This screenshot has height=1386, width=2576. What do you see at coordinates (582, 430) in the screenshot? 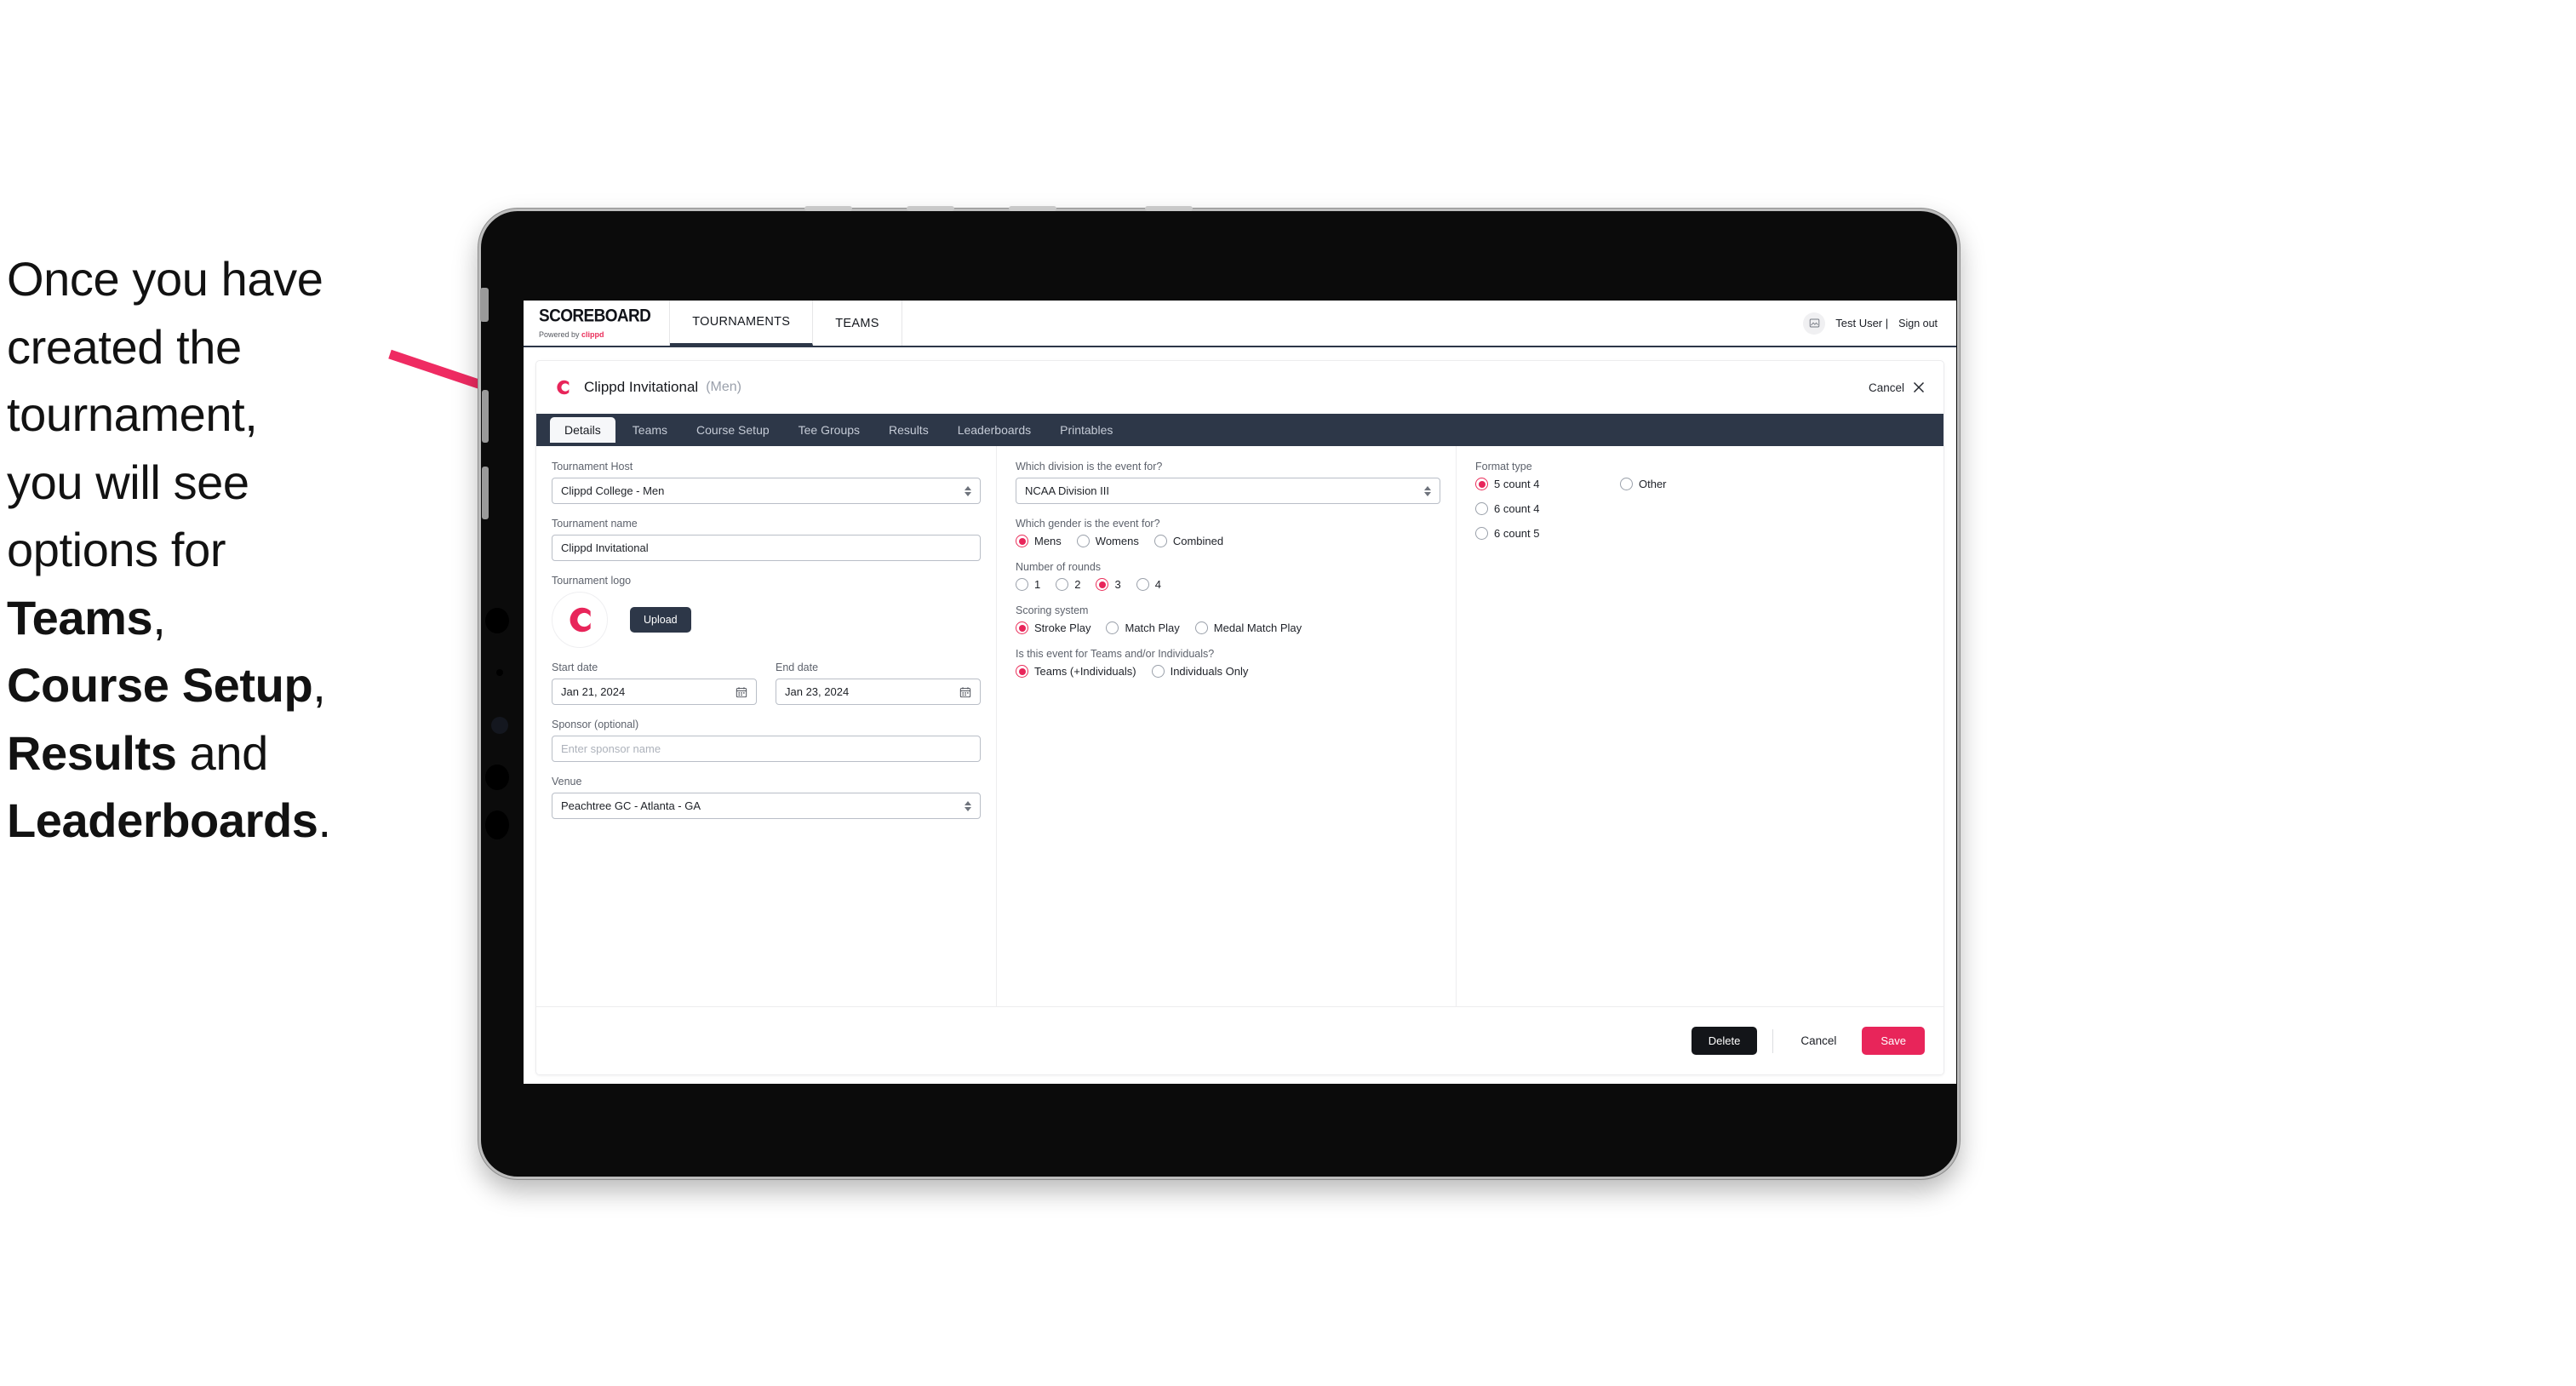
I see `tab-details: Details` at bounding box center [582, 430].